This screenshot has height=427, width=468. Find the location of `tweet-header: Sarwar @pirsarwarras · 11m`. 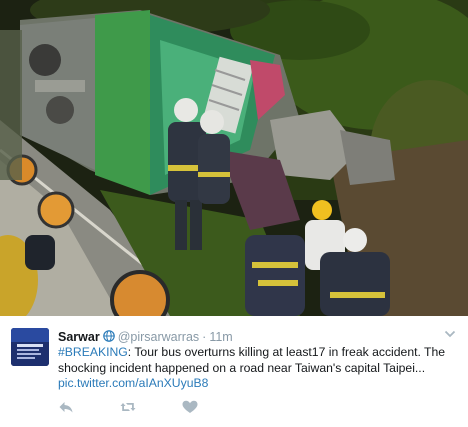

tweet-header: Sarwar @pirsarwarras · 11m is located at coordinates (145, 337).